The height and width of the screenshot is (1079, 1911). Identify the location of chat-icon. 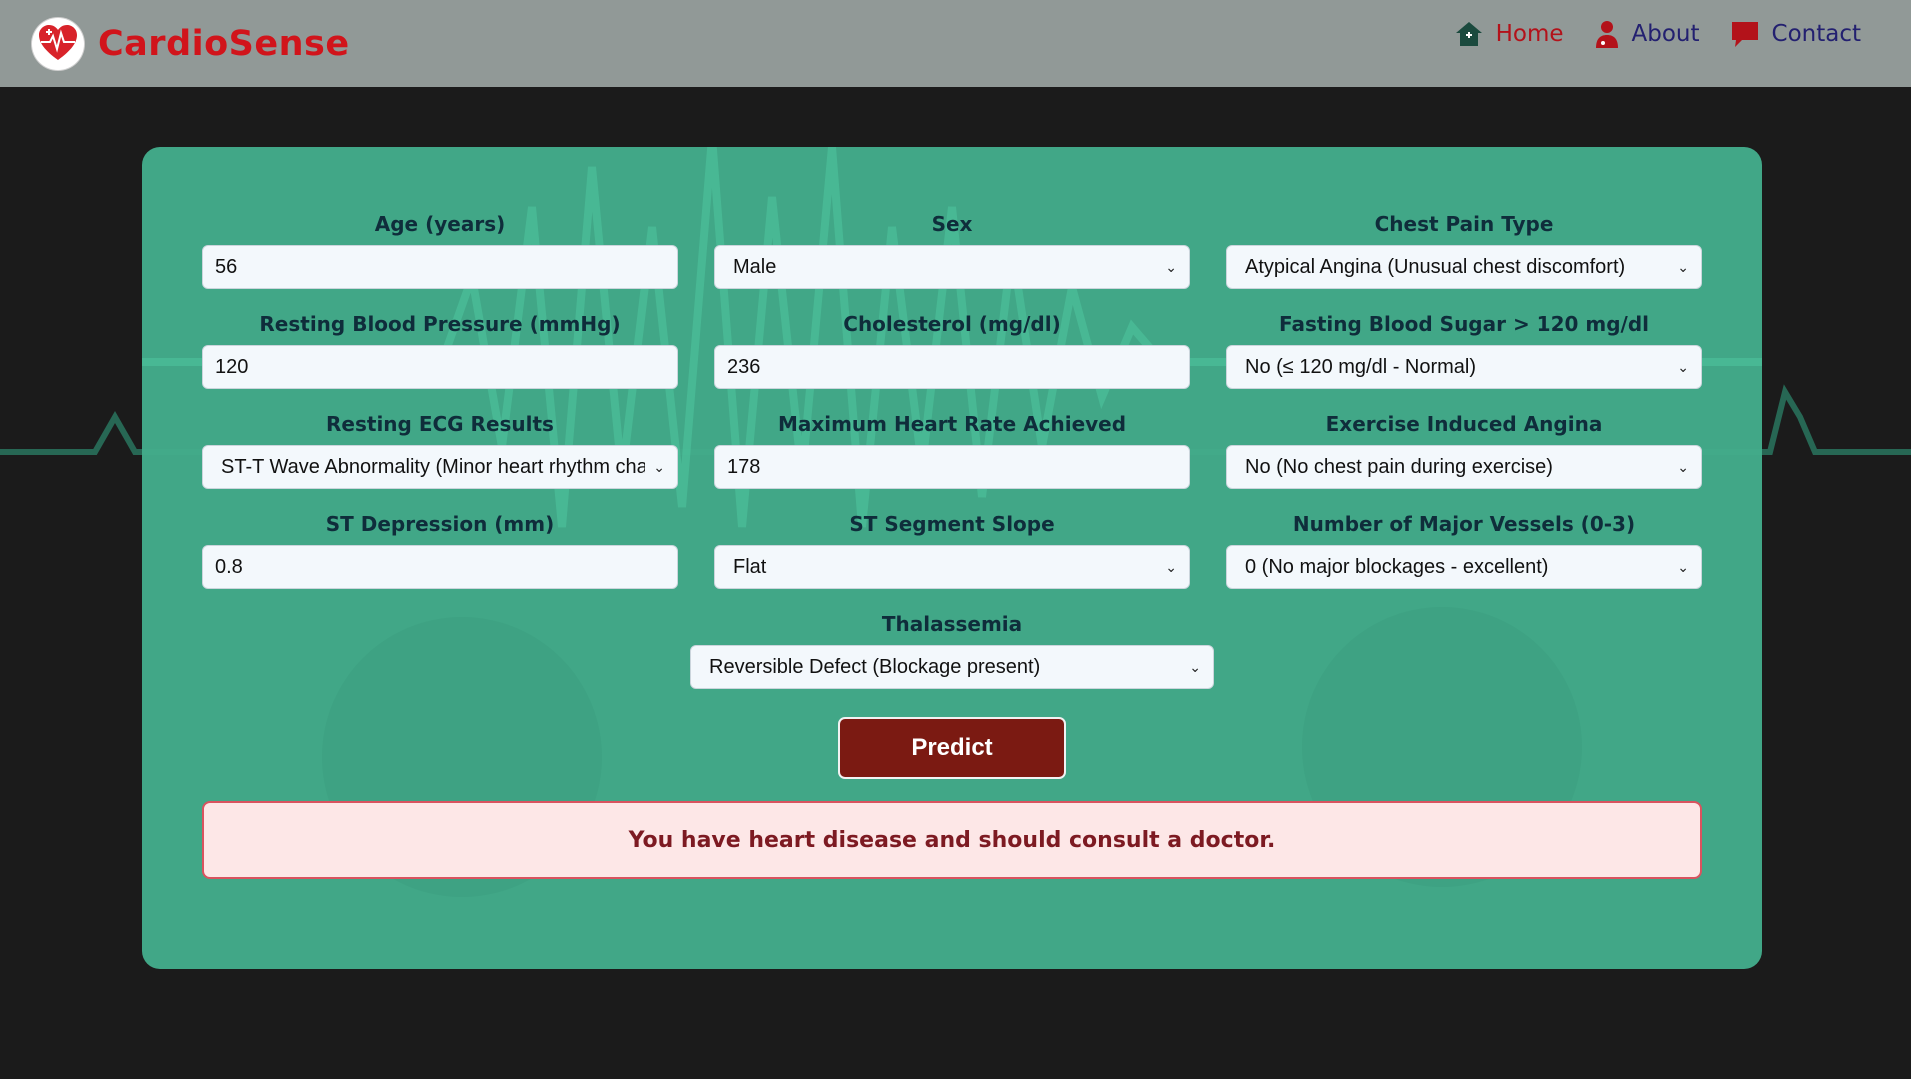
(1745, 34).